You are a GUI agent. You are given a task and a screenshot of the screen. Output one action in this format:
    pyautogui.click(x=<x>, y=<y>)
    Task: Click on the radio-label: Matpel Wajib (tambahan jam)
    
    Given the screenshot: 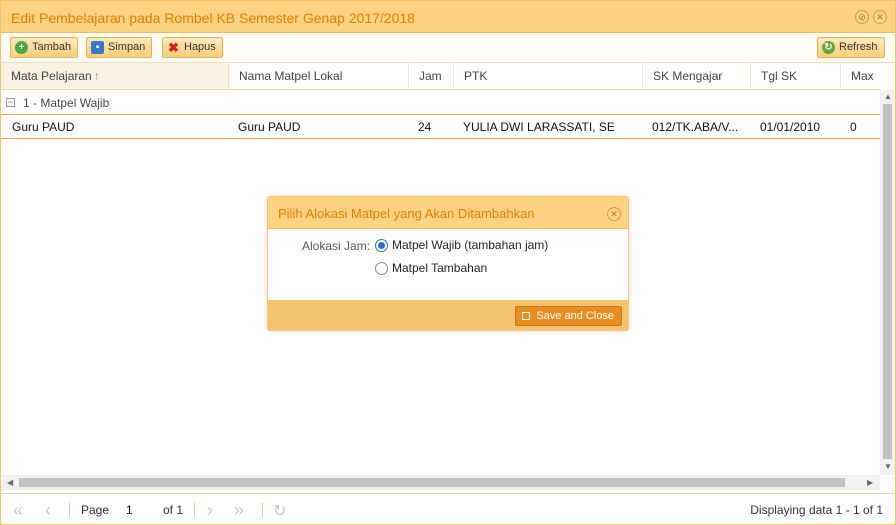 What is the action you would take?
    pyautogui.click(x=470, y=245)
    